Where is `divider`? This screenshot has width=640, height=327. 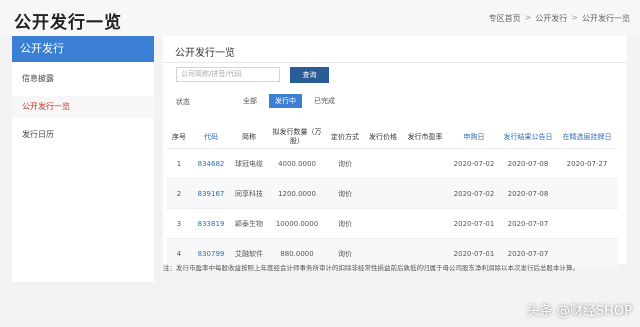 divider is located at coordinates (395, 62).